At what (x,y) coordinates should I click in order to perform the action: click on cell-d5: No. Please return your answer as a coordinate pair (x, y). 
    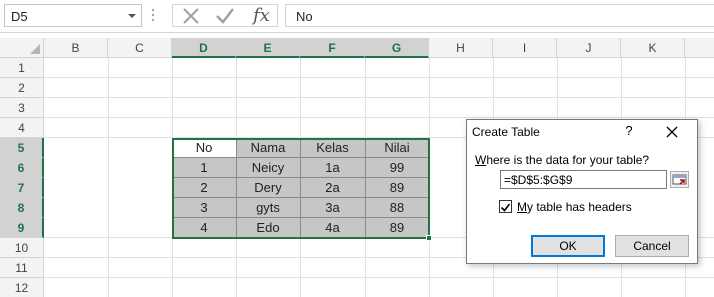
    Looking at the image, I should click on (204, 148).